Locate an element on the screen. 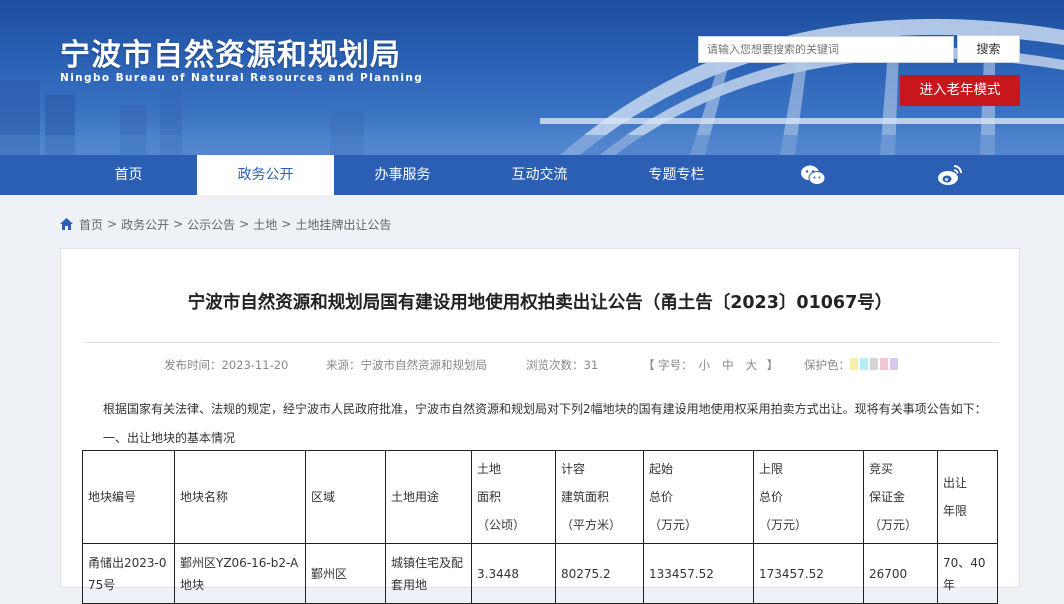 The height and width of the screenshot is (604, 1064). table-header-cell: 计容 建筑面积 （平方米） is located at coordinates (599, 497).